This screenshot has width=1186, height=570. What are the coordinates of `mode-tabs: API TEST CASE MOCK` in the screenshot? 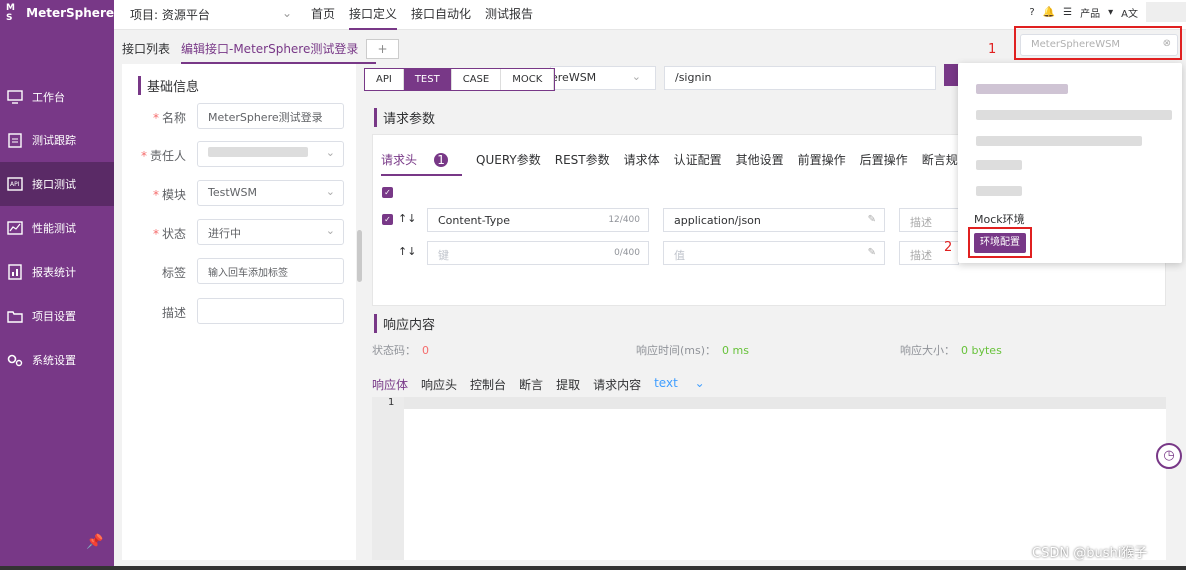 It's located at (460, 79).